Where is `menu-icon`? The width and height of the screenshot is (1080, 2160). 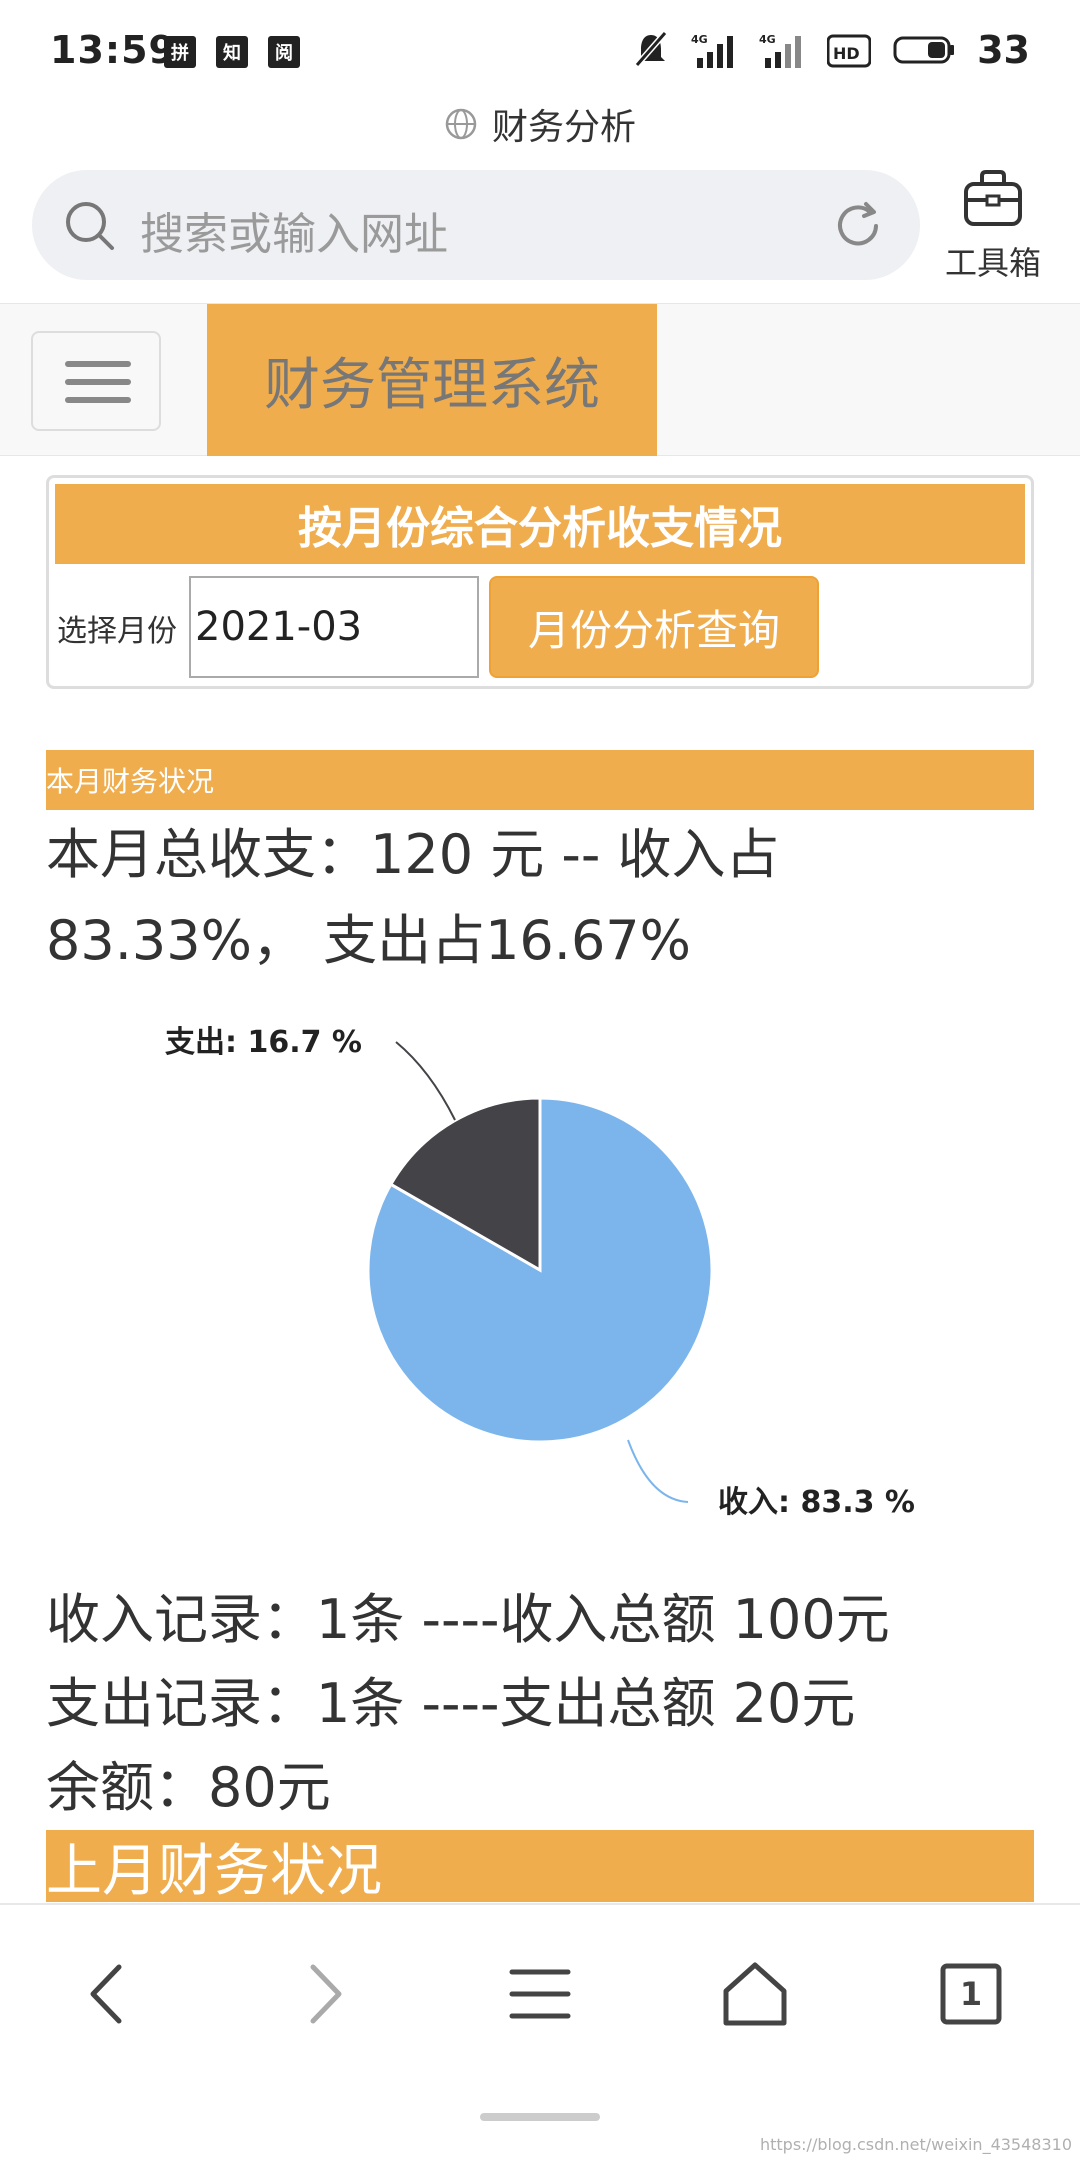
menu-icon is located at coordinates (540, 1994).